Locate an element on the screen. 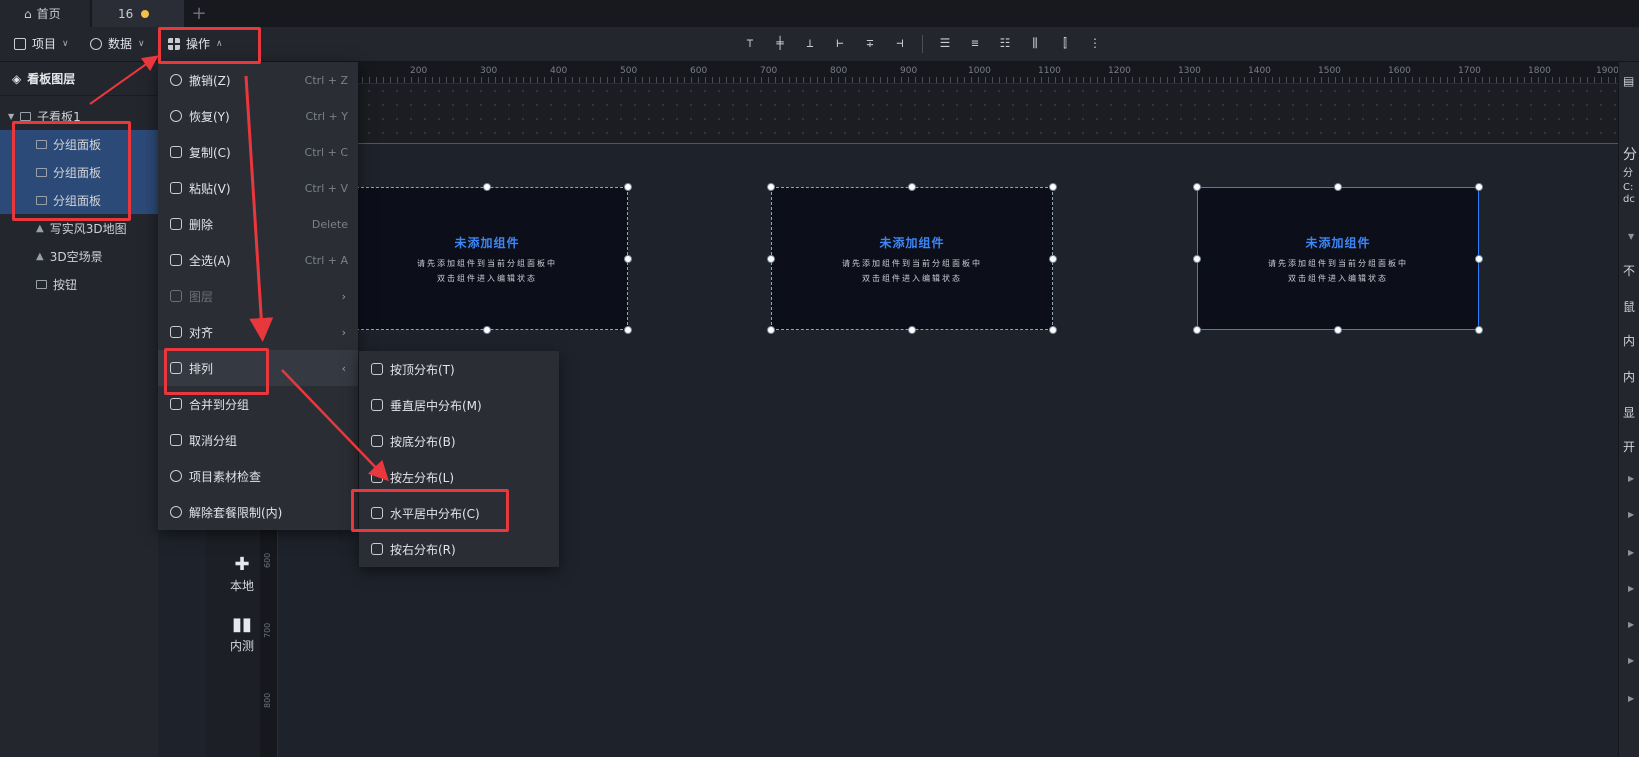 This screenshot has height=757, width=1639. menu-item-delete: 删除 Delete is located at coordinates (258, 224).